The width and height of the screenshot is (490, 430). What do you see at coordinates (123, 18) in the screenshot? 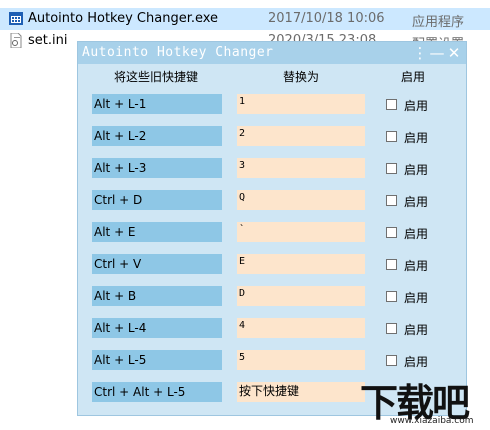
I see `file-name: Autointo Hotkey Changer.exe` at bounding box center [123, 18].